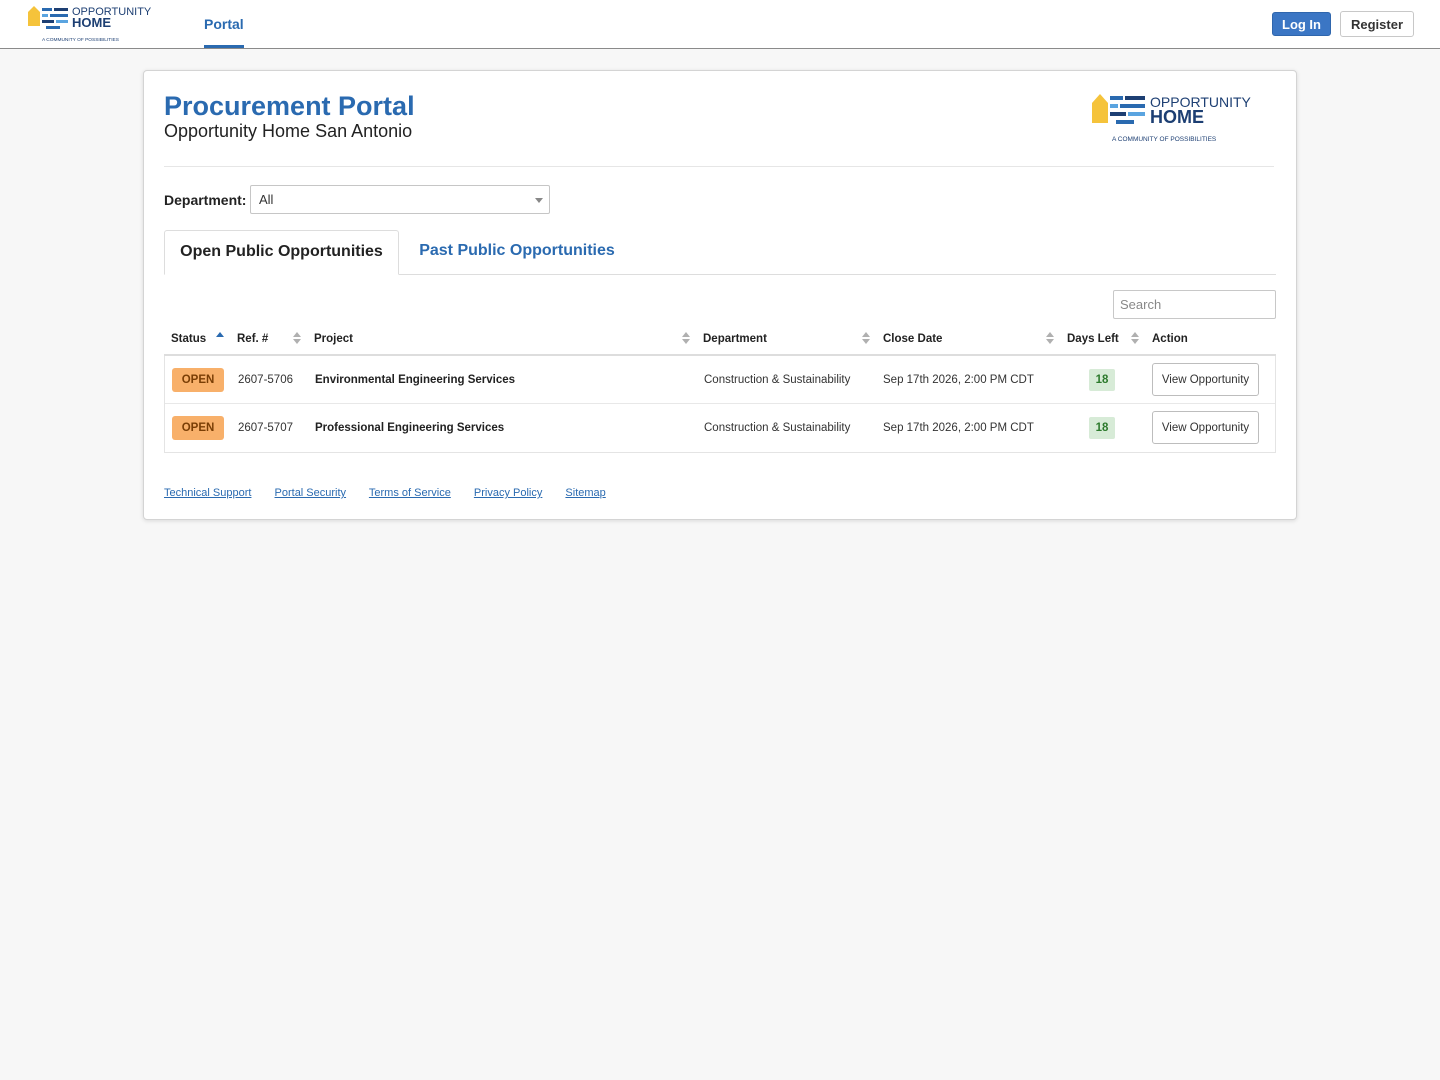  What do you see at coordinates (188, 339) in the screenshot?
I see `column-header-status: Status` at bounding box center [188, 339].